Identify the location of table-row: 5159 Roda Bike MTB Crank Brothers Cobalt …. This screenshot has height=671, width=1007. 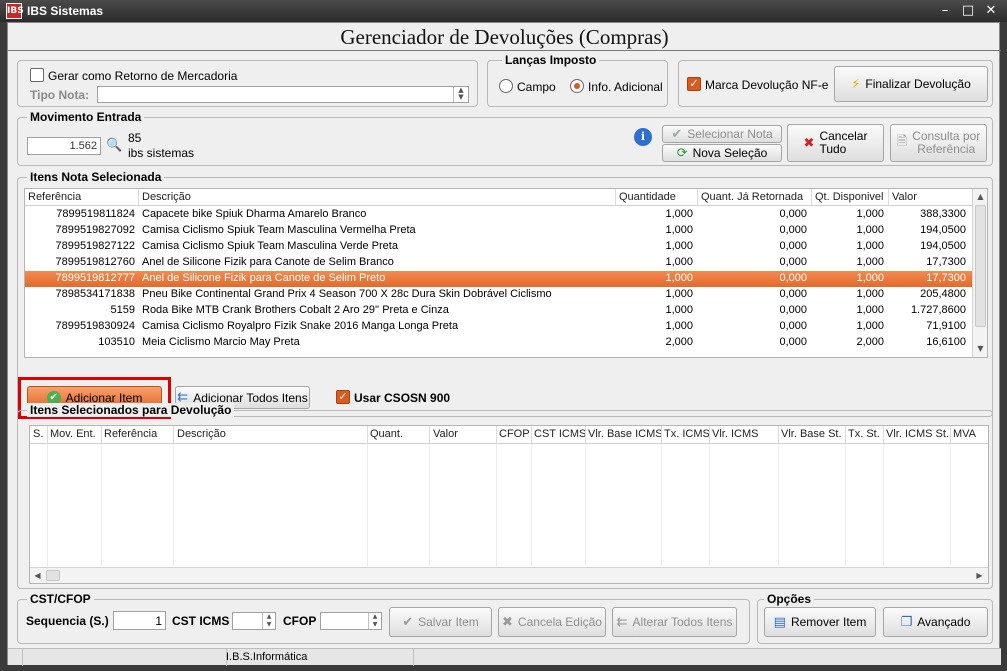
(498, 311).